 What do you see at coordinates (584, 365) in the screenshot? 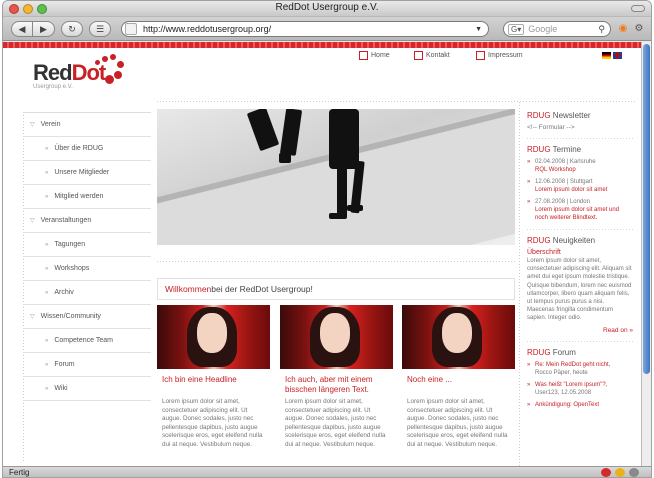
I see `forum-post-link: Re: Mein RedDot geht nicht,` at bounding box center [584, 365].